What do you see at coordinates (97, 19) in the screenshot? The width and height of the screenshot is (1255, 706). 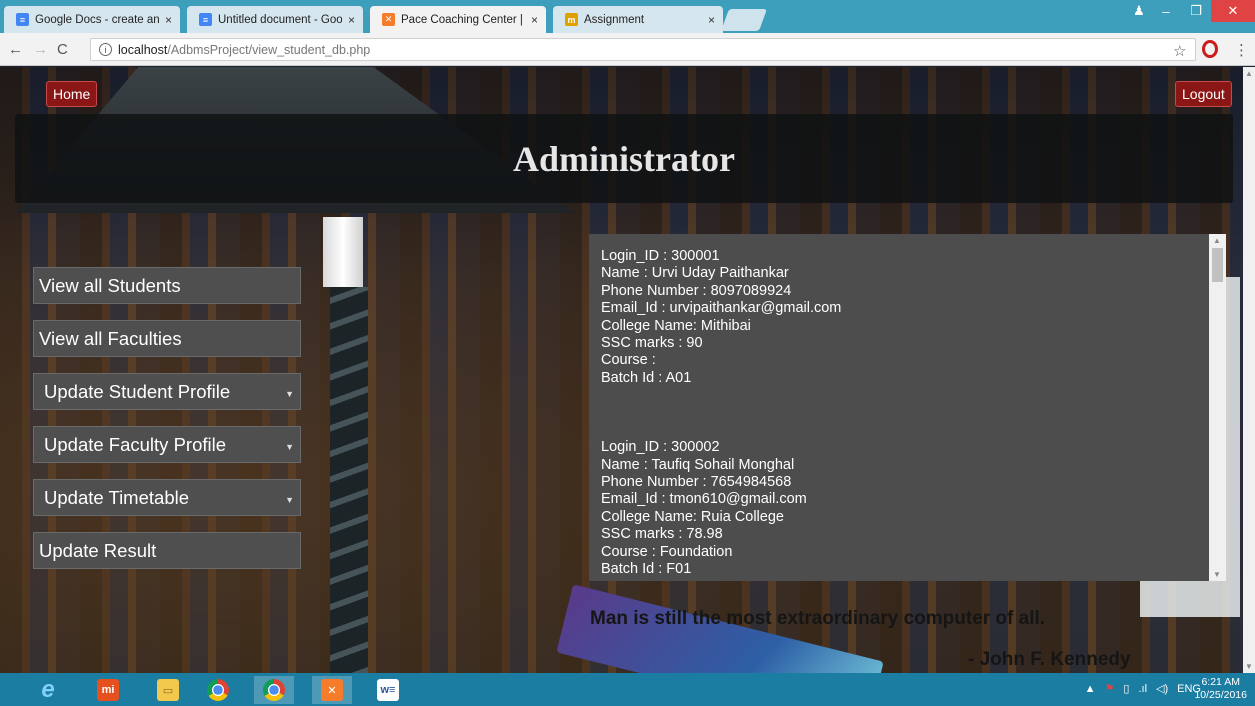 I see `tab-title: Google Docs - create an` at bounding box center [97, 19].